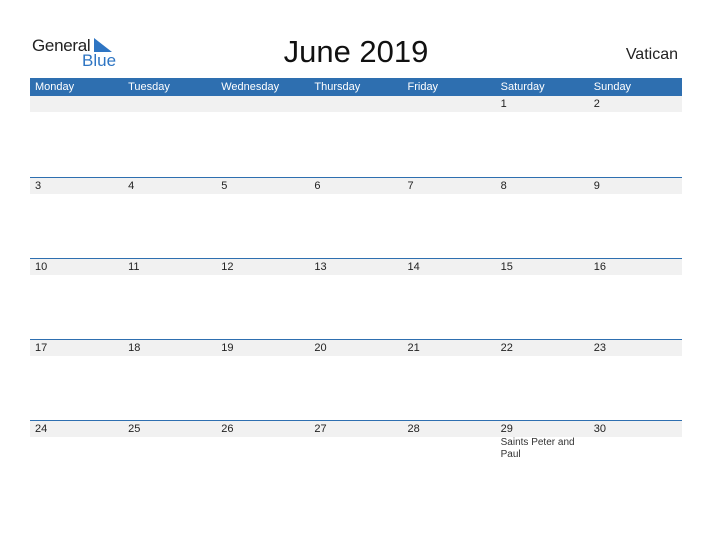 This screenshot has height=550, width=712. Describe the element at coordinates (596, 104) in the screenshot. I see `day-number: 2` at that location.